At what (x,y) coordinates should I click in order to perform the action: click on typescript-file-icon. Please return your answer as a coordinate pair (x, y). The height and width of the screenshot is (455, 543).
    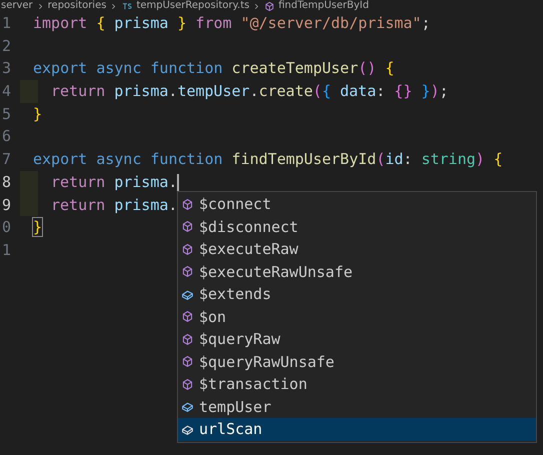
    Looking at the image, I should click on (127, 6).